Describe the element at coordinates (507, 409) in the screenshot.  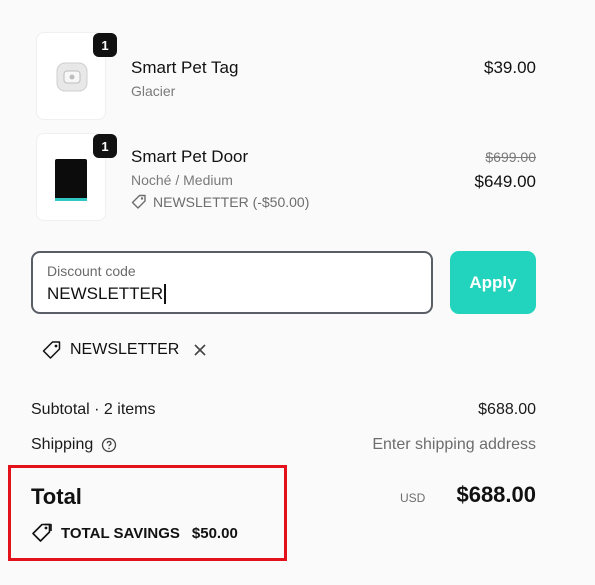
I see `subtotal-value: $688.00` at that location.